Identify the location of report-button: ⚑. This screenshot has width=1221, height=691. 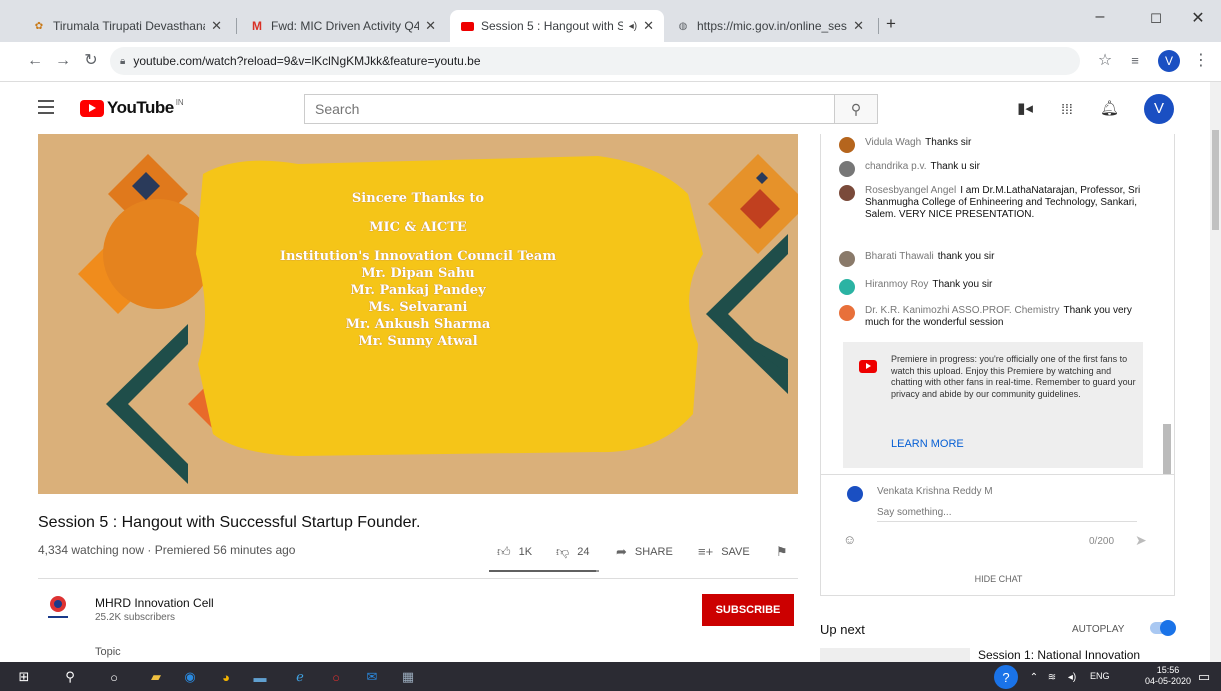
(786, 552).